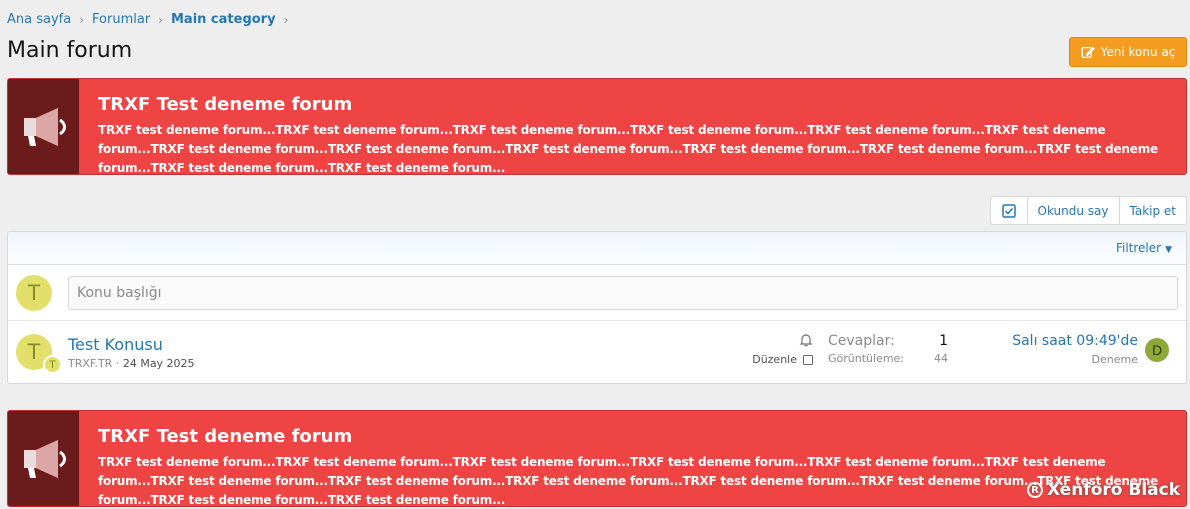  What do you see at coordinates (39, 354) in the screenshot?
I see `thread-avatar: T T` at bounding box center [39, 354].